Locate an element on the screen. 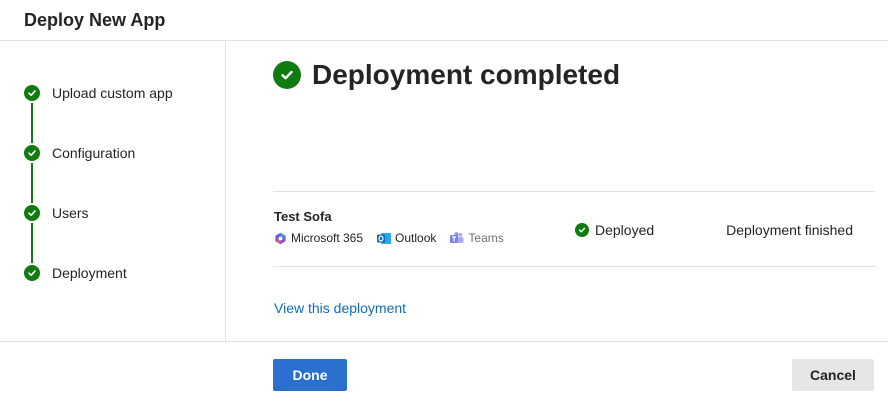  cancel-button: Cancel is located at coordinates (833, 375).